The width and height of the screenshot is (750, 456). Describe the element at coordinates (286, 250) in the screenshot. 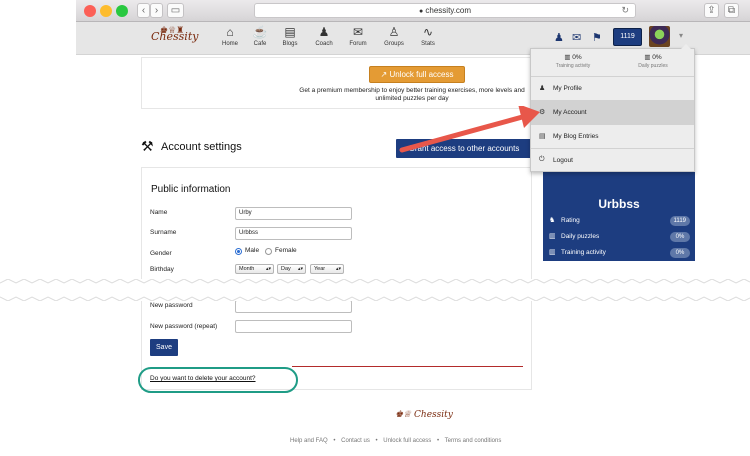

I see `gender-female-label: Female` at that location.